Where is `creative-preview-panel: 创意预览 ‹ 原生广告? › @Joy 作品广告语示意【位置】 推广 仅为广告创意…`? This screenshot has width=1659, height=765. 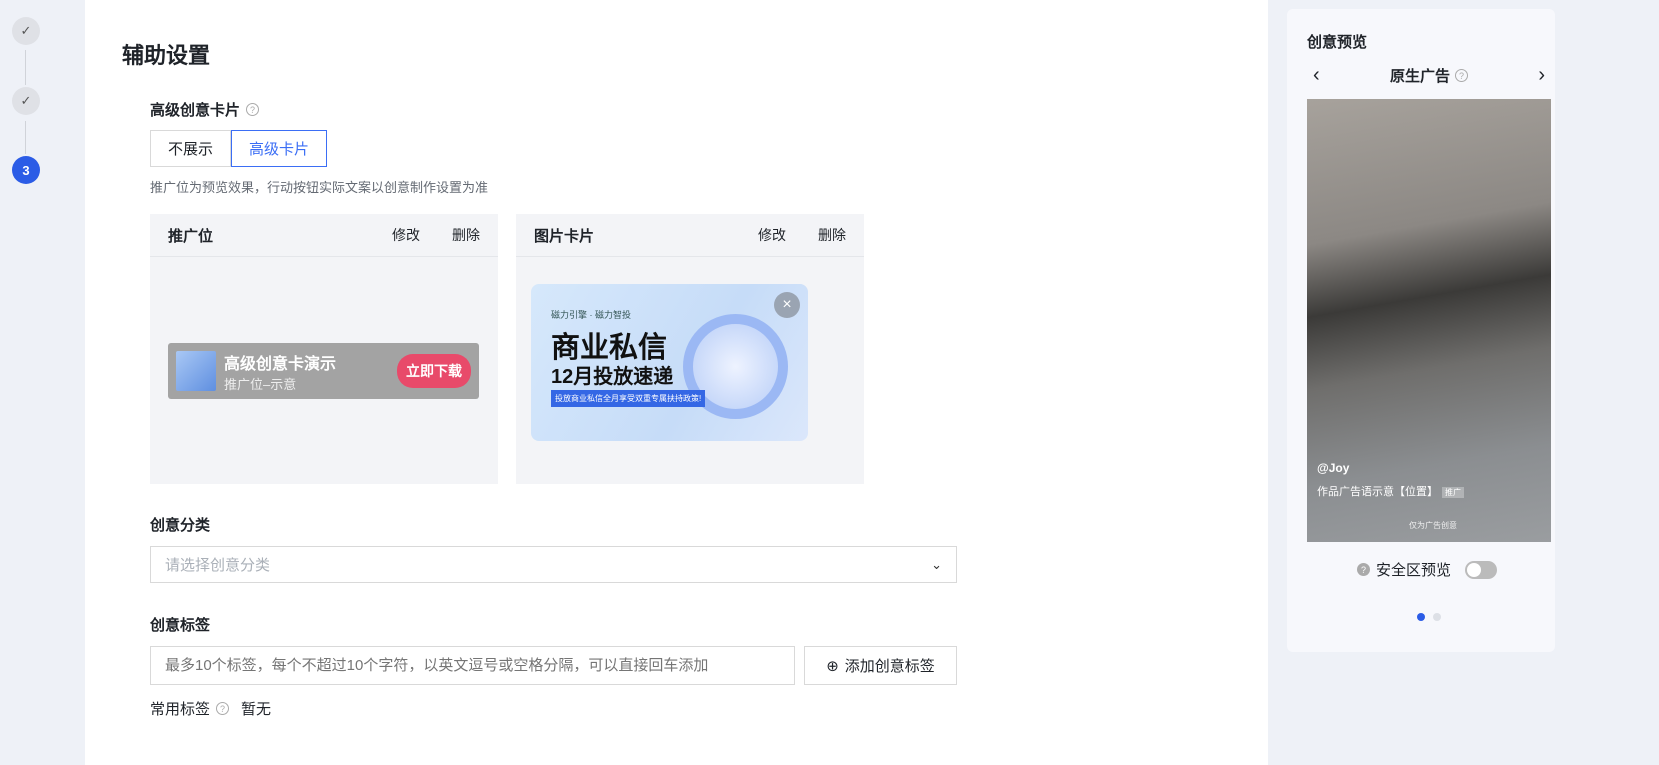 creative-preview-panel: 创意预览 ‹ 原生广告? › @Joy 作品广告语示意【位置】 推广 仅为广告创意… is located at coordinates (1421, 330).